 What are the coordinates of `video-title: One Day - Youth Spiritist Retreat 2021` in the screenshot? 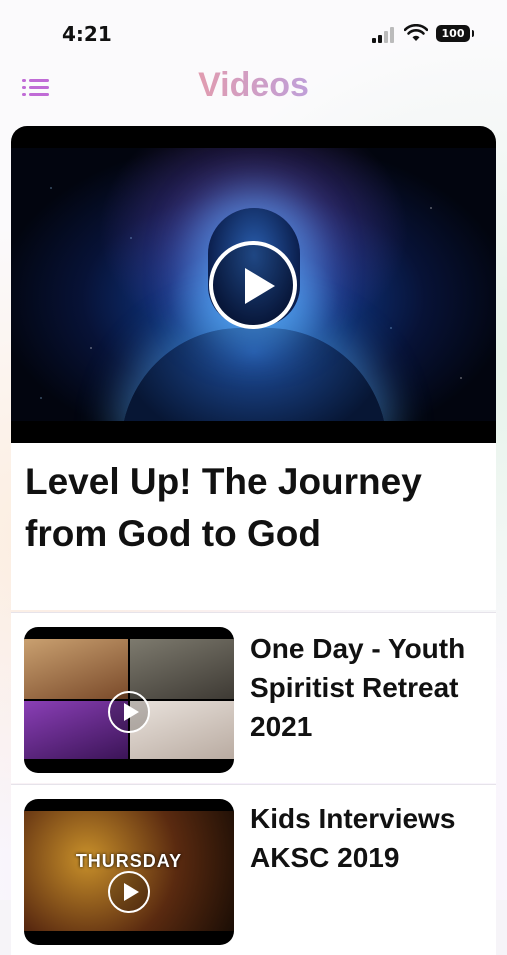 It's located at (370, 687).